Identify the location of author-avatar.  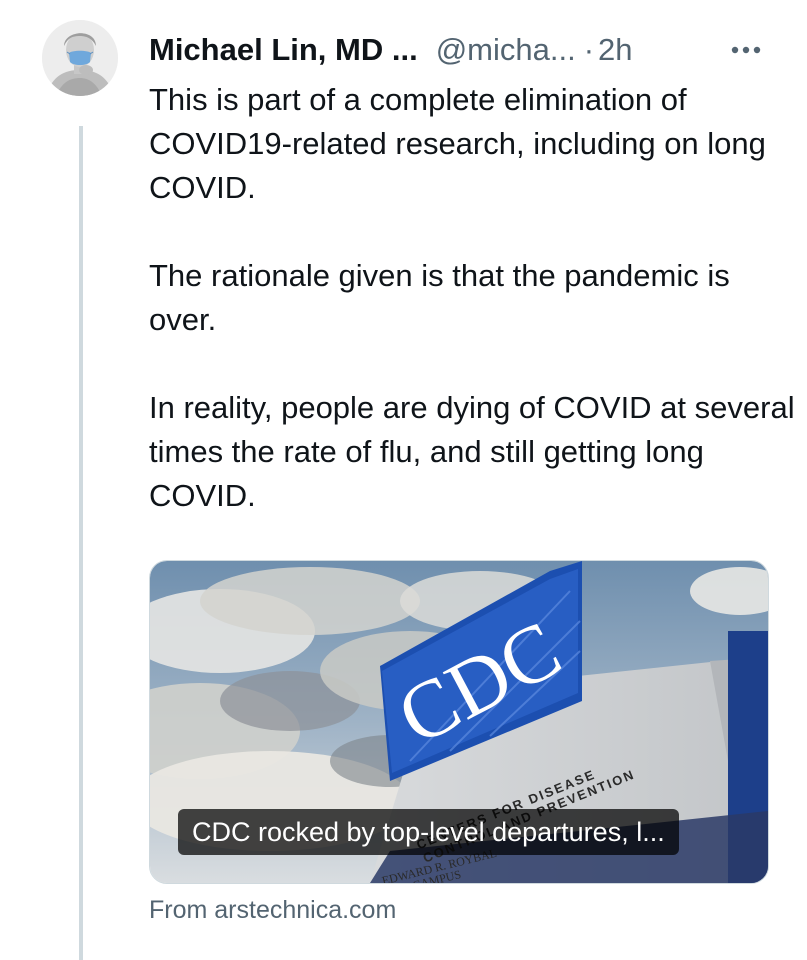
(80, 58).